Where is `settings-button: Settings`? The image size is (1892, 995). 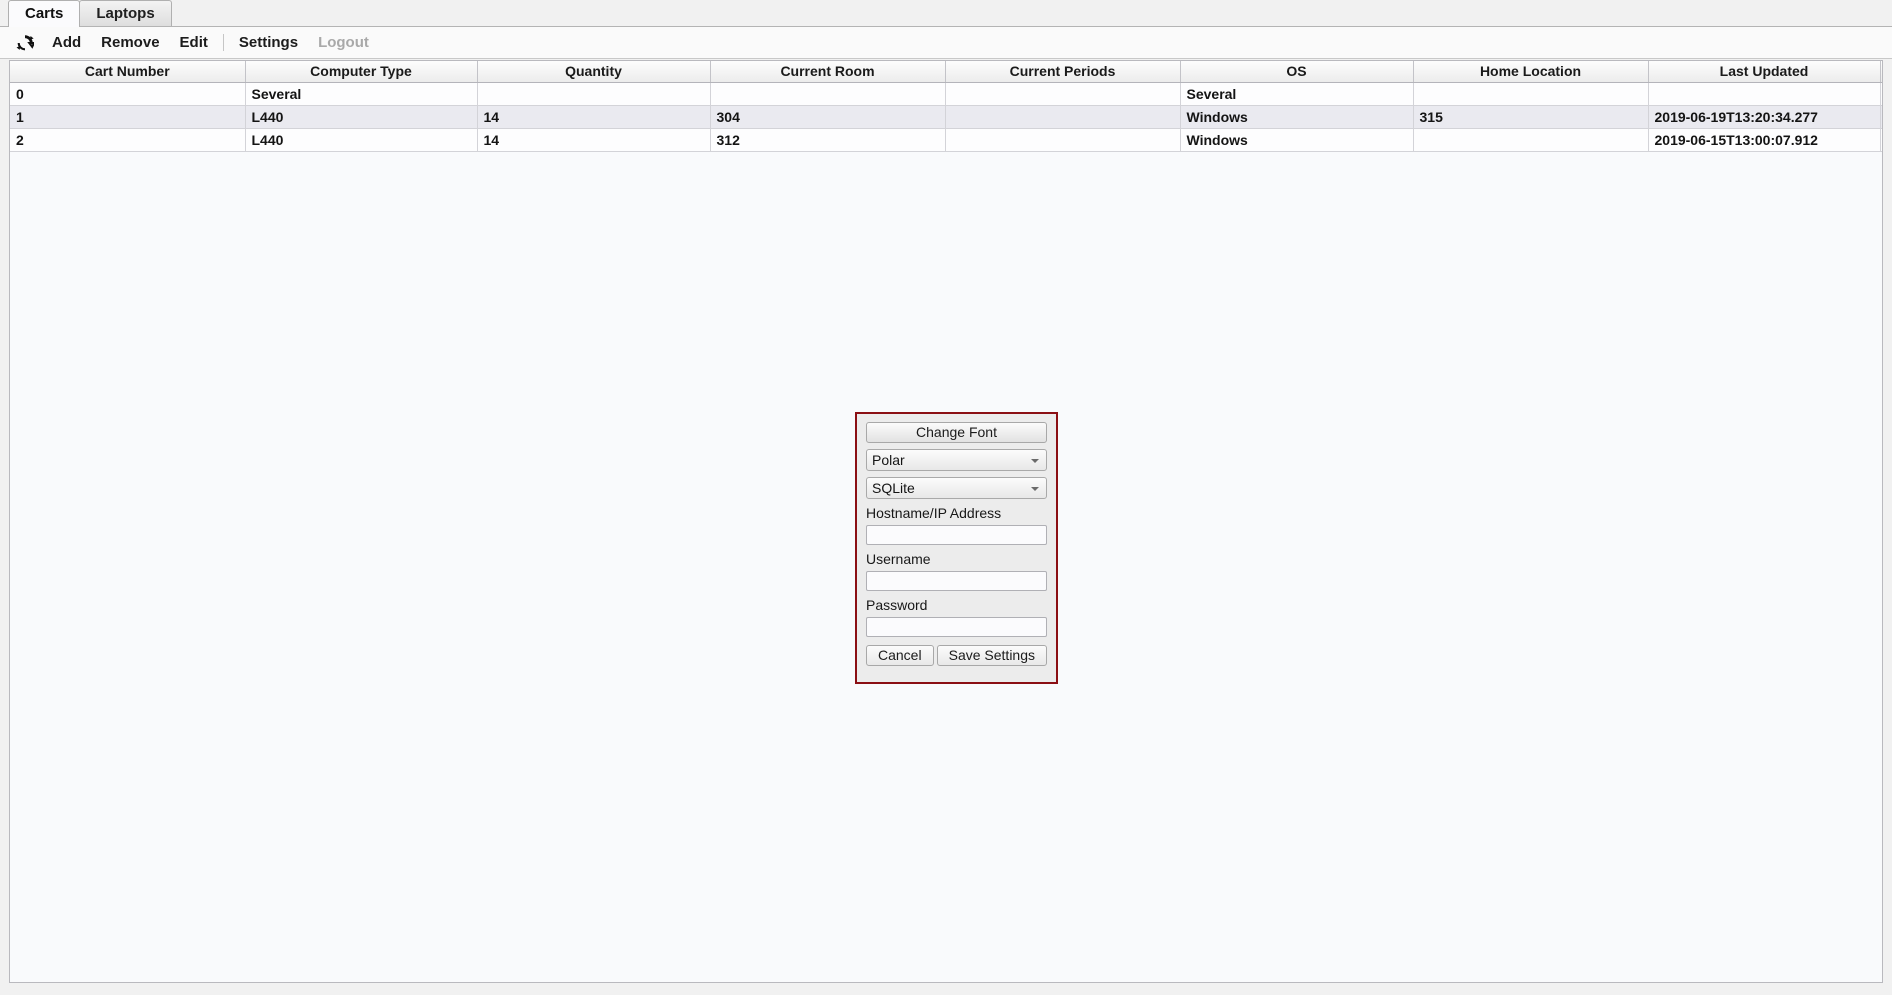
settings-button: Settings is located at coordinates (268, 42).